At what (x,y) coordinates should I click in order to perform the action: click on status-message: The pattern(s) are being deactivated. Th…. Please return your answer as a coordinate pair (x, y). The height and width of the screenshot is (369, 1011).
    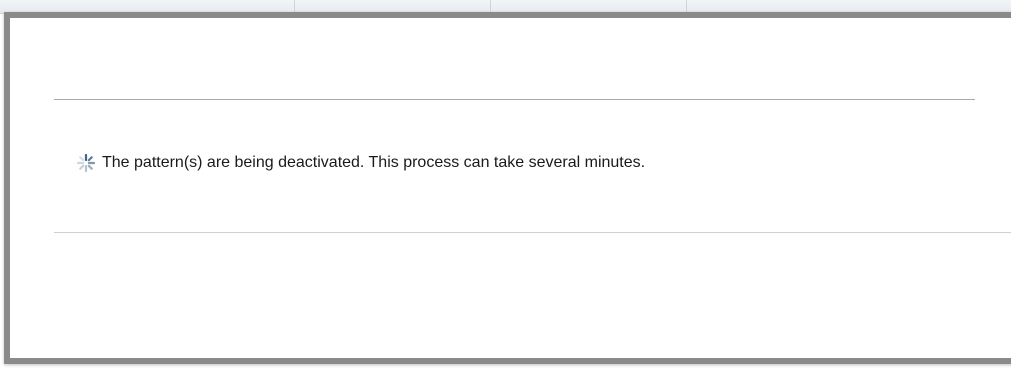
    Looking at the image, I should click on (374, 162).